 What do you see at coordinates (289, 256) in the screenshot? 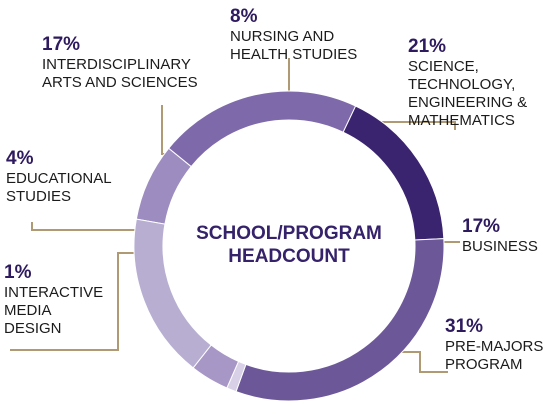
I see `center-label-line-2: HEADCOUNT` at bounding box center [289, 256].